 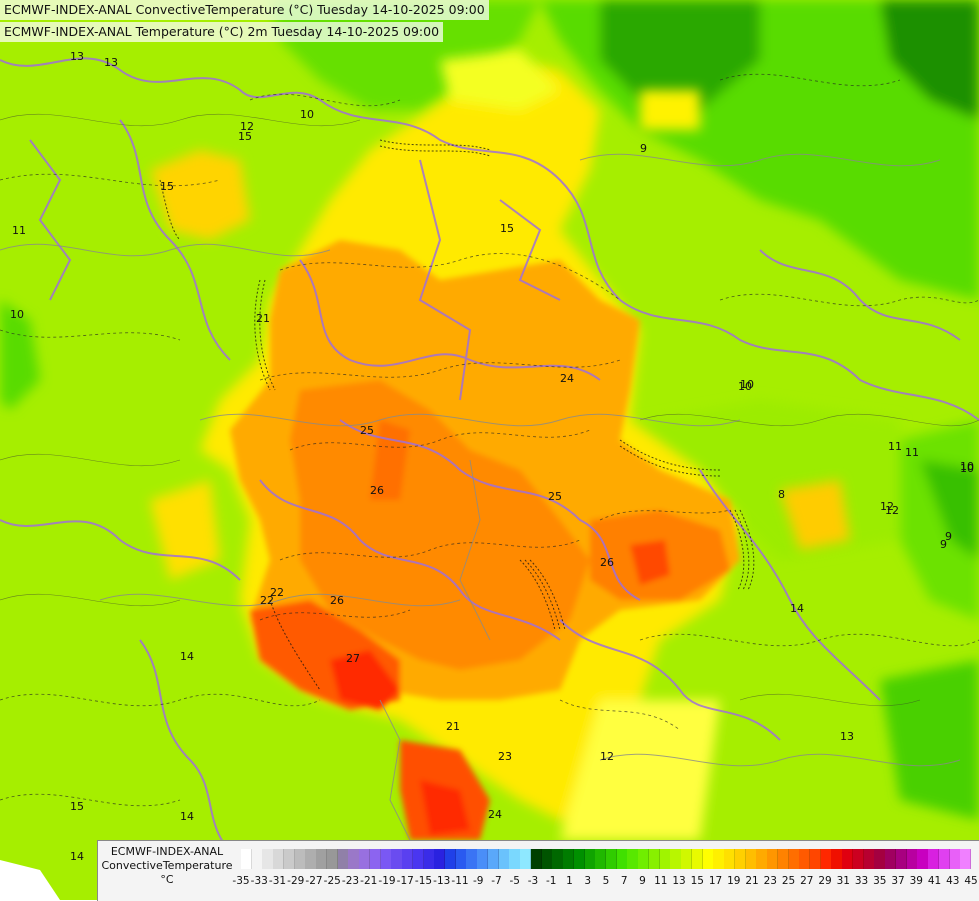 I want to click on legend-tick-label: -13, so click(x=442, y=881).